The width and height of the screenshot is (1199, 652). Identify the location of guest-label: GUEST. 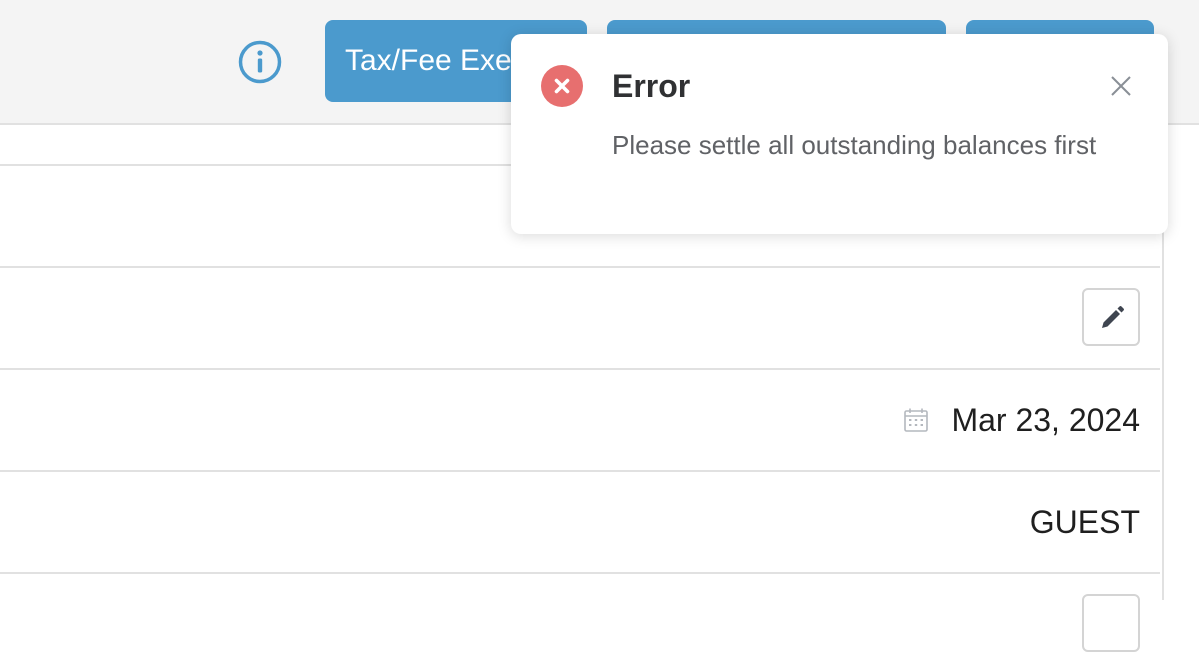
(1084, 522).